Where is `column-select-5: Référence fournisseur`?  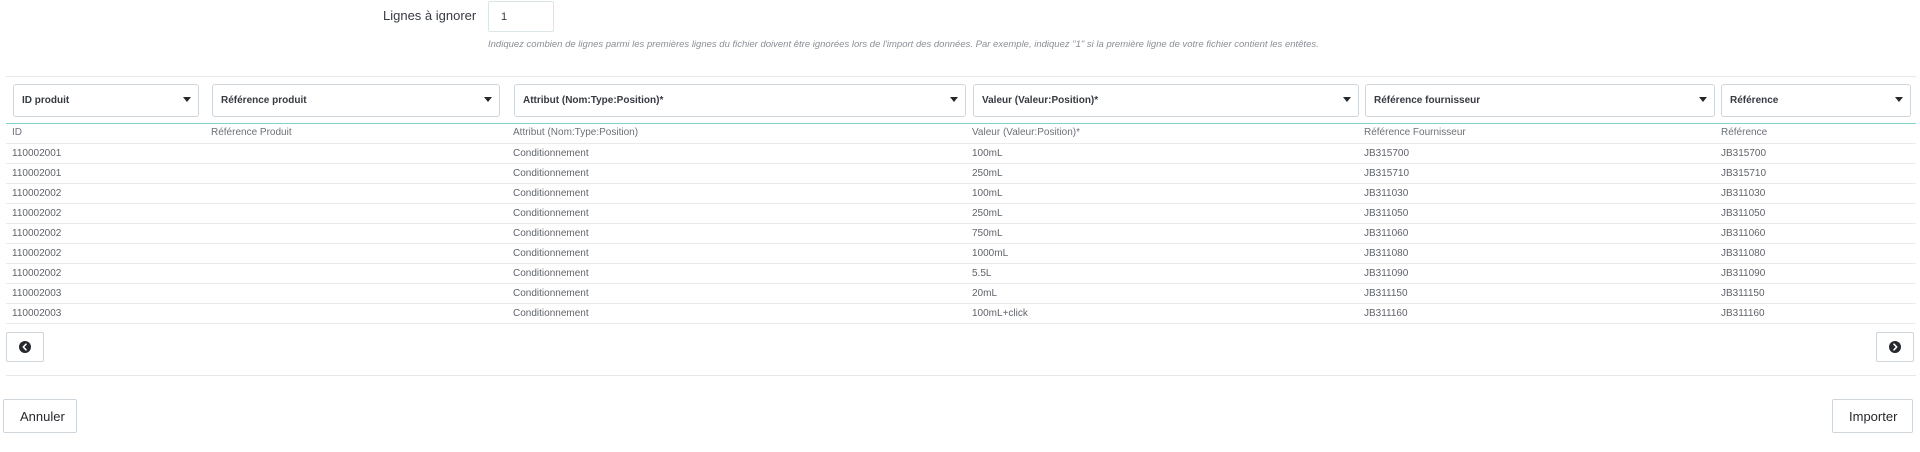 column-select-5: Référence fournisseur is located at coordinates (1540, 100).